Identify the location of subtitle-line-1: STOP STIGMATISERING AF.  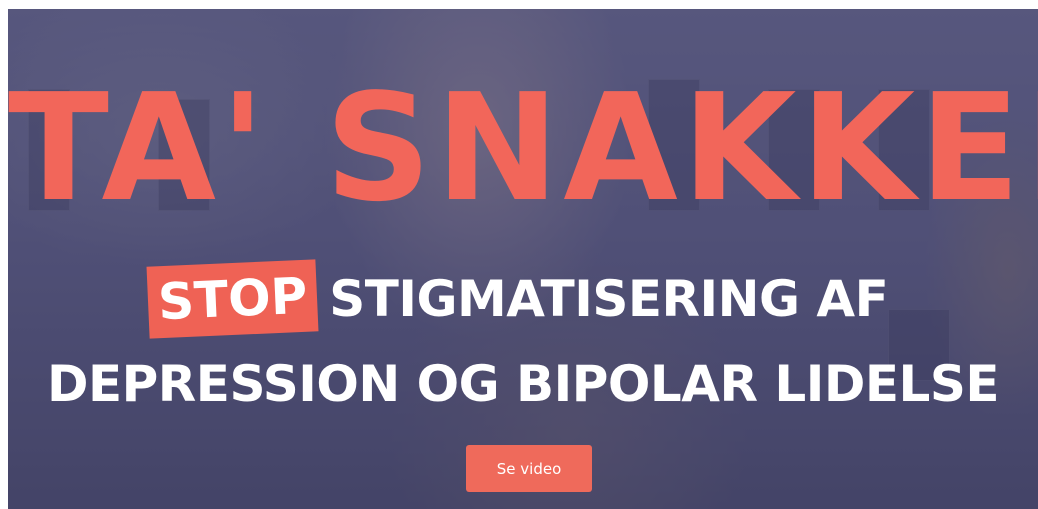
(517, 299).